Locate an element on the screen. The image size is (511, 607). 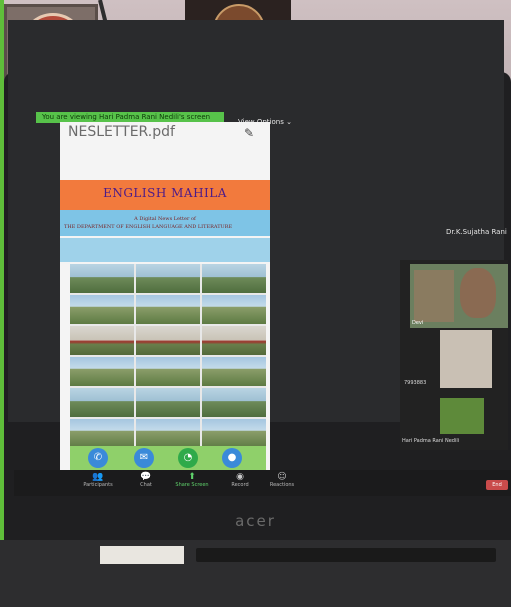
message-icon: ✉ is located at coordinates (144, 458).